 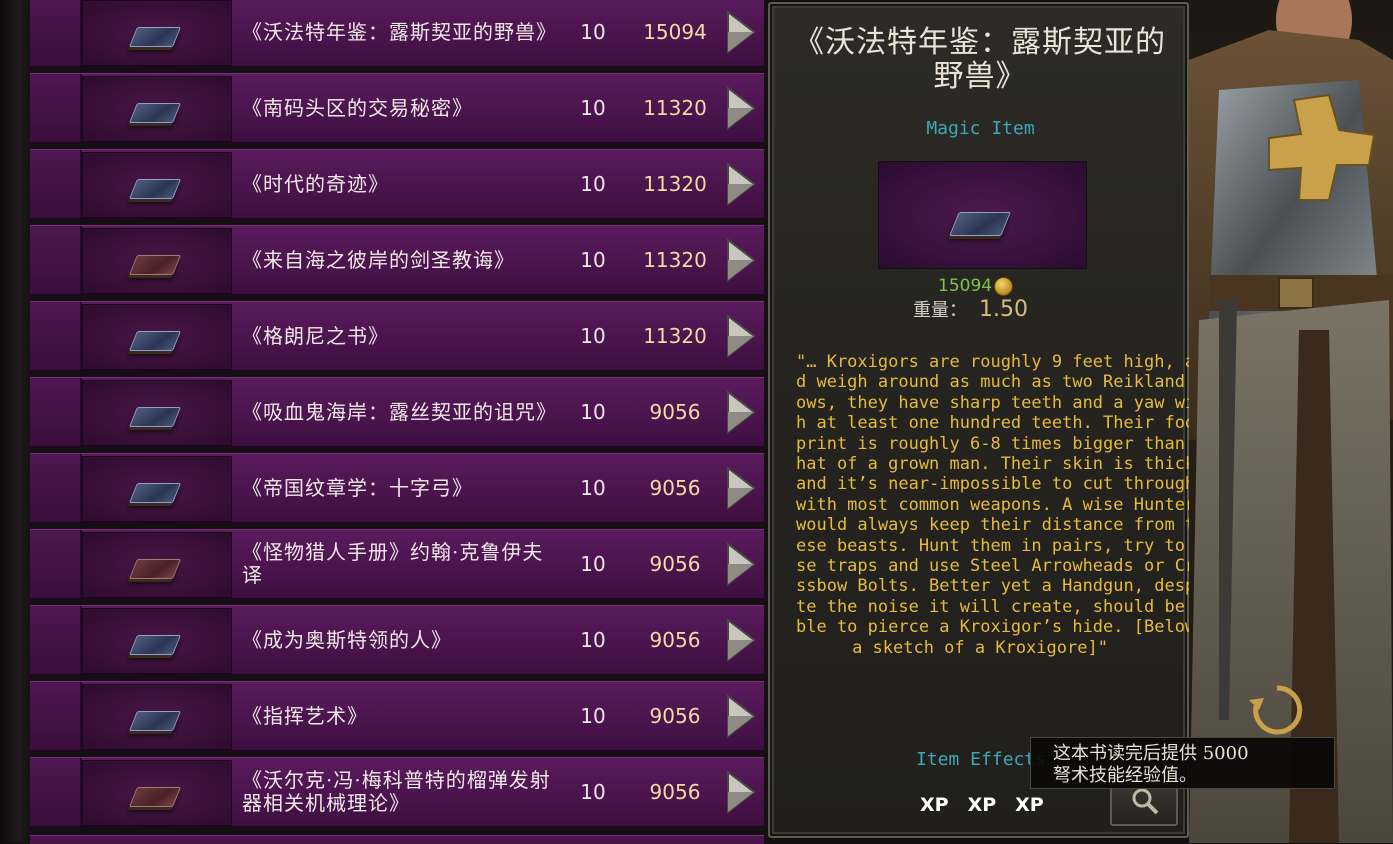 I want to click on item-name: 《成为奥斯特领的人》, so click(x=347, y=639).